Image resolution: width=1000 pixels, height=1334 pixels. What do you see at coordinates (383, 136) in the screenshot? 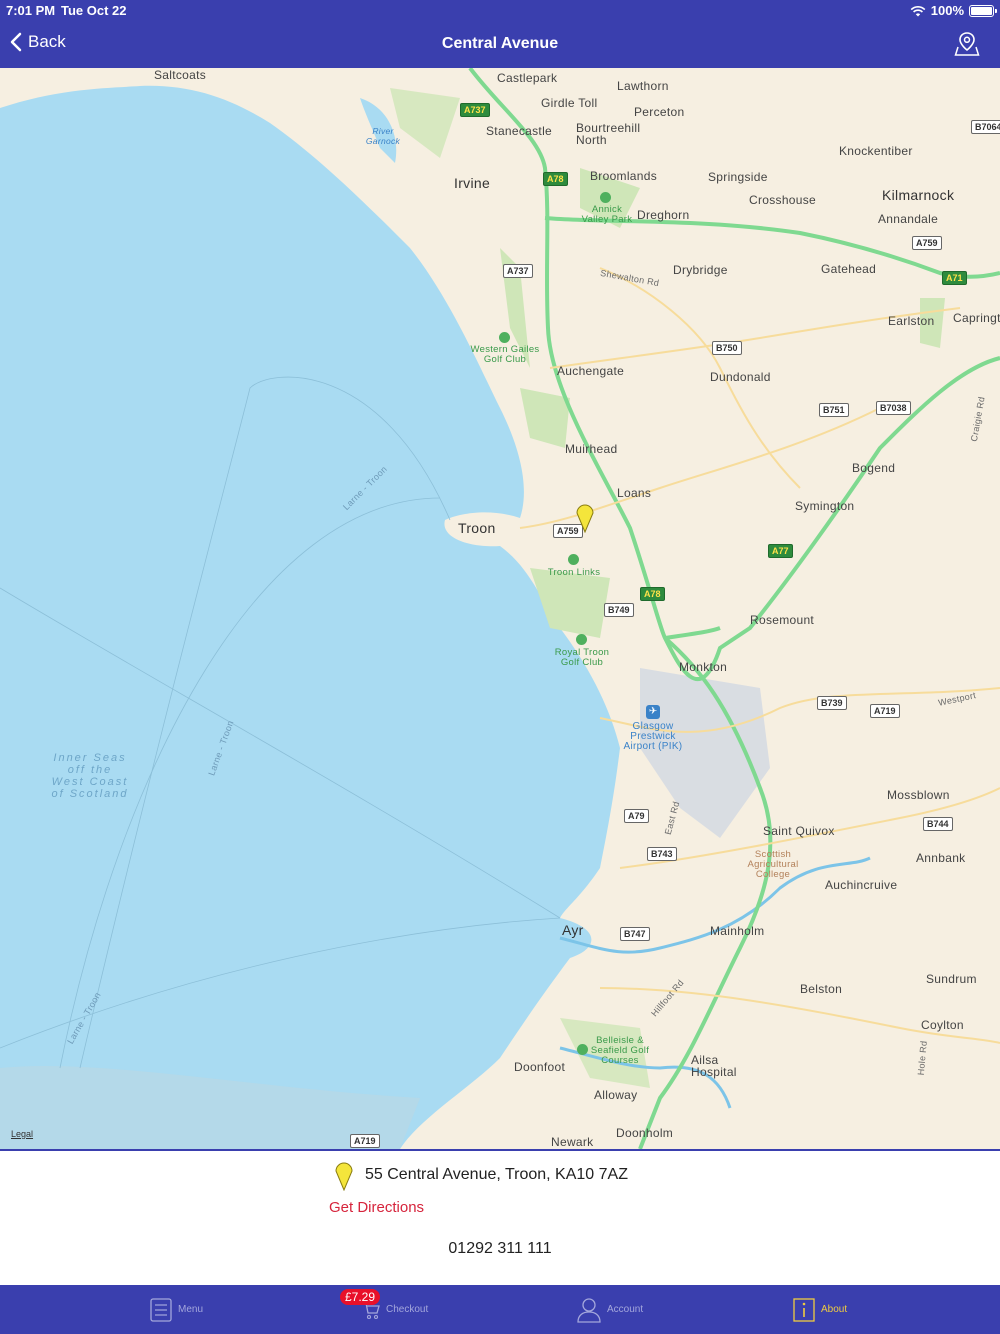
I see `river-label: River Garnock` at bounding box center [383, 136].